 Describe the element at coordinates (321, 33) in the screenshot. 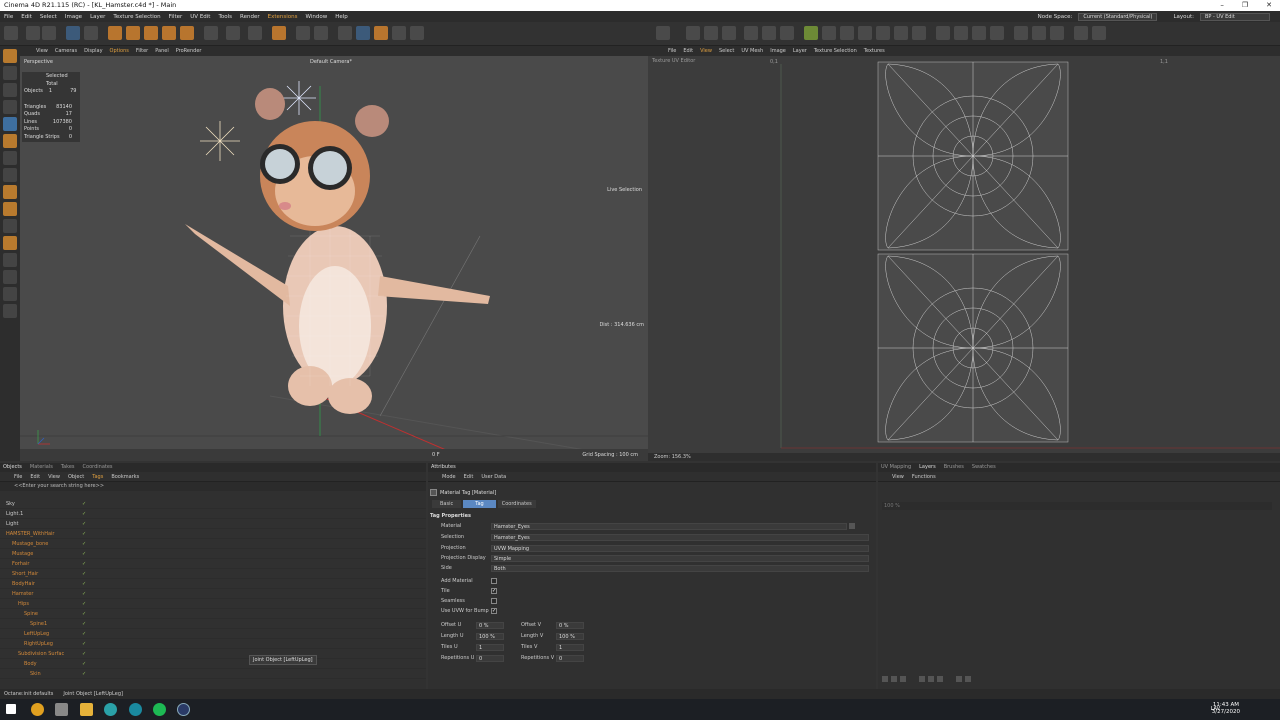

I see `render-settings-icon` at that location.